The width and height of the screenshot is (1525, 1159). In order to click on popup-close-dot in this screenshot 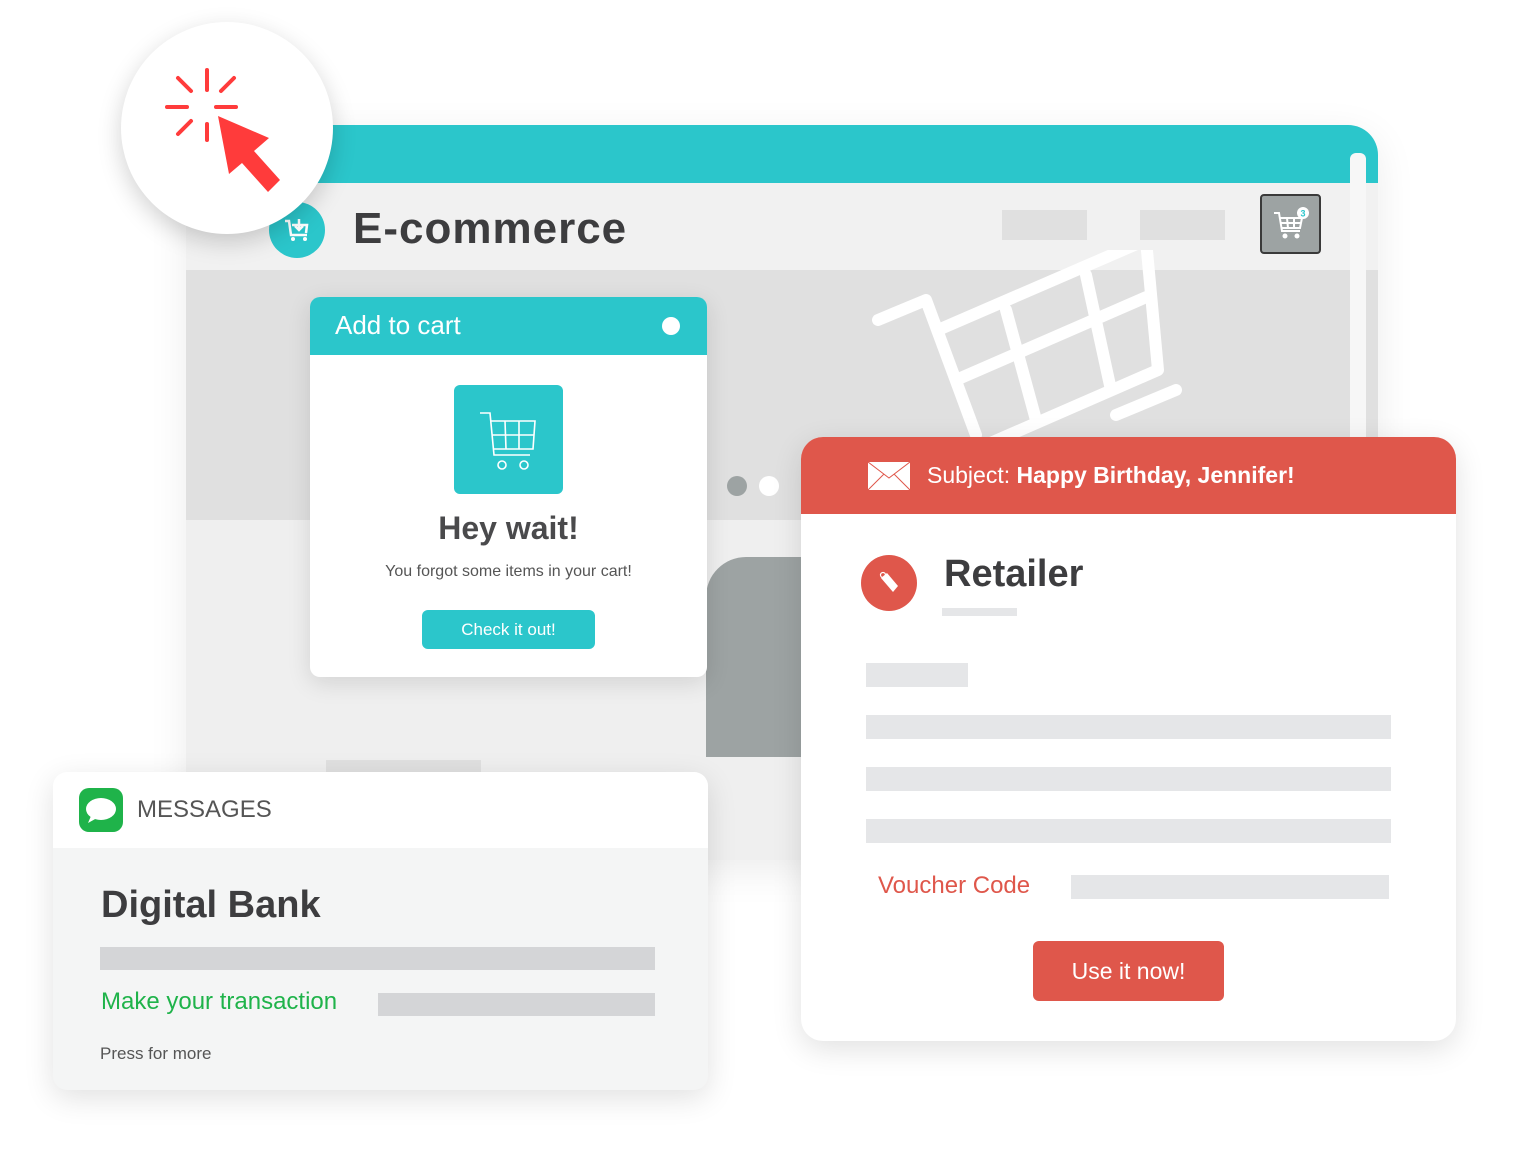, I will do `click(671, 326)`.